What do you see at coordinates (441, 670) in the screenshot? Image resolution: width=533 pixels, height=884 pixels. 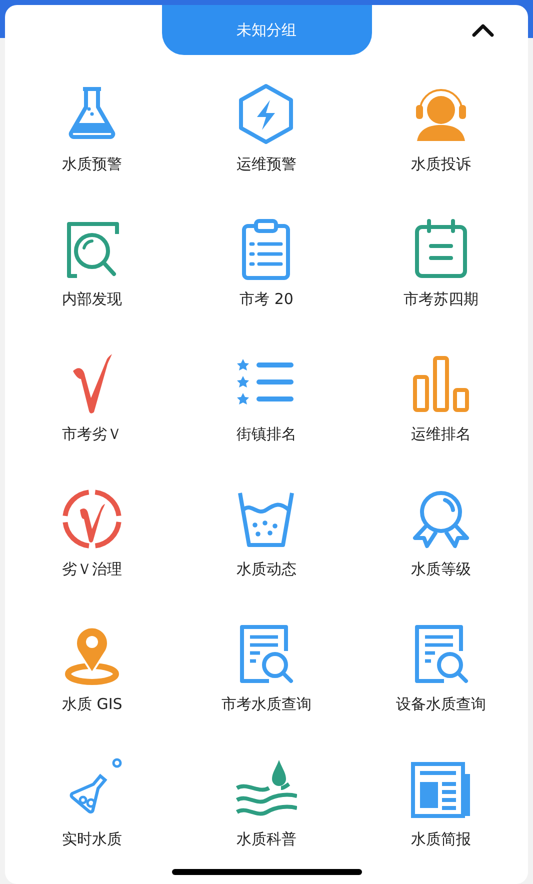 I see `menu-item: 设备水质查询` at bounding box center [441, 670].